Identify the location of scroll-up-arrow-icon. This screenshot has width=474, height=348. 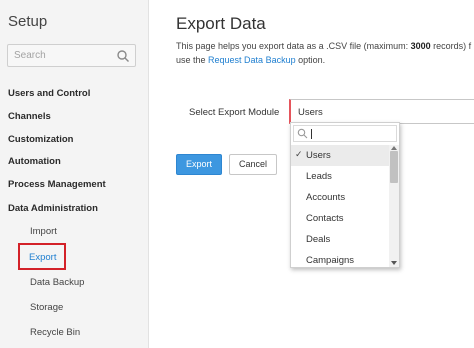
(394, 148).